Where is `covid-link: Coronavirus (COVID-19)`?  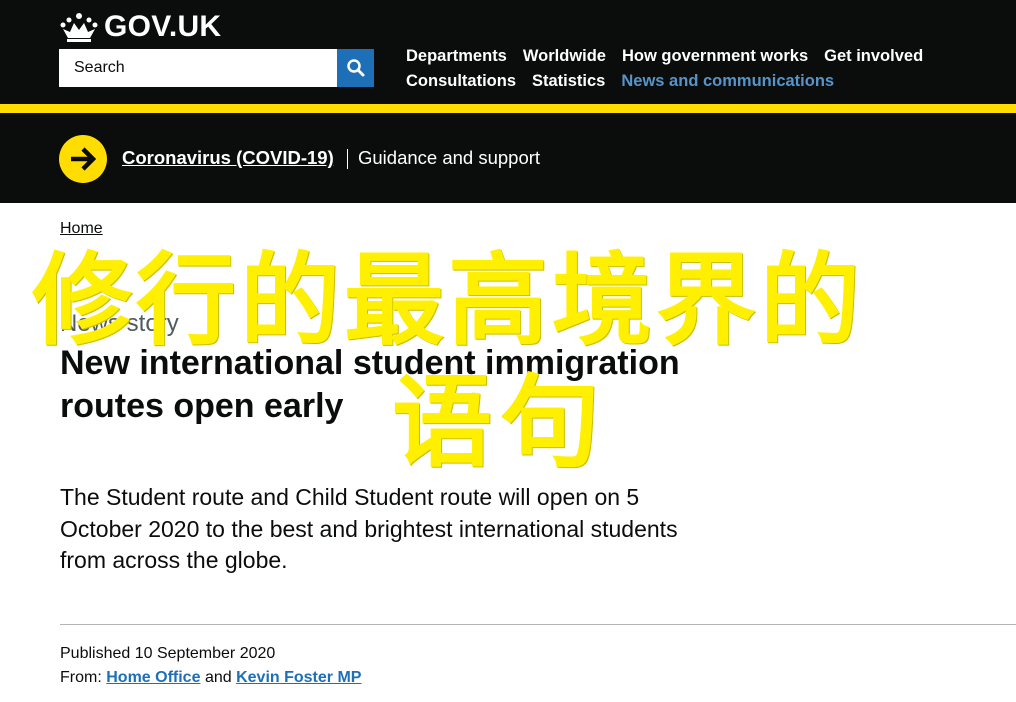
covid-link: Coronavirus (COVID-19) is located at coordinates (228, 158).